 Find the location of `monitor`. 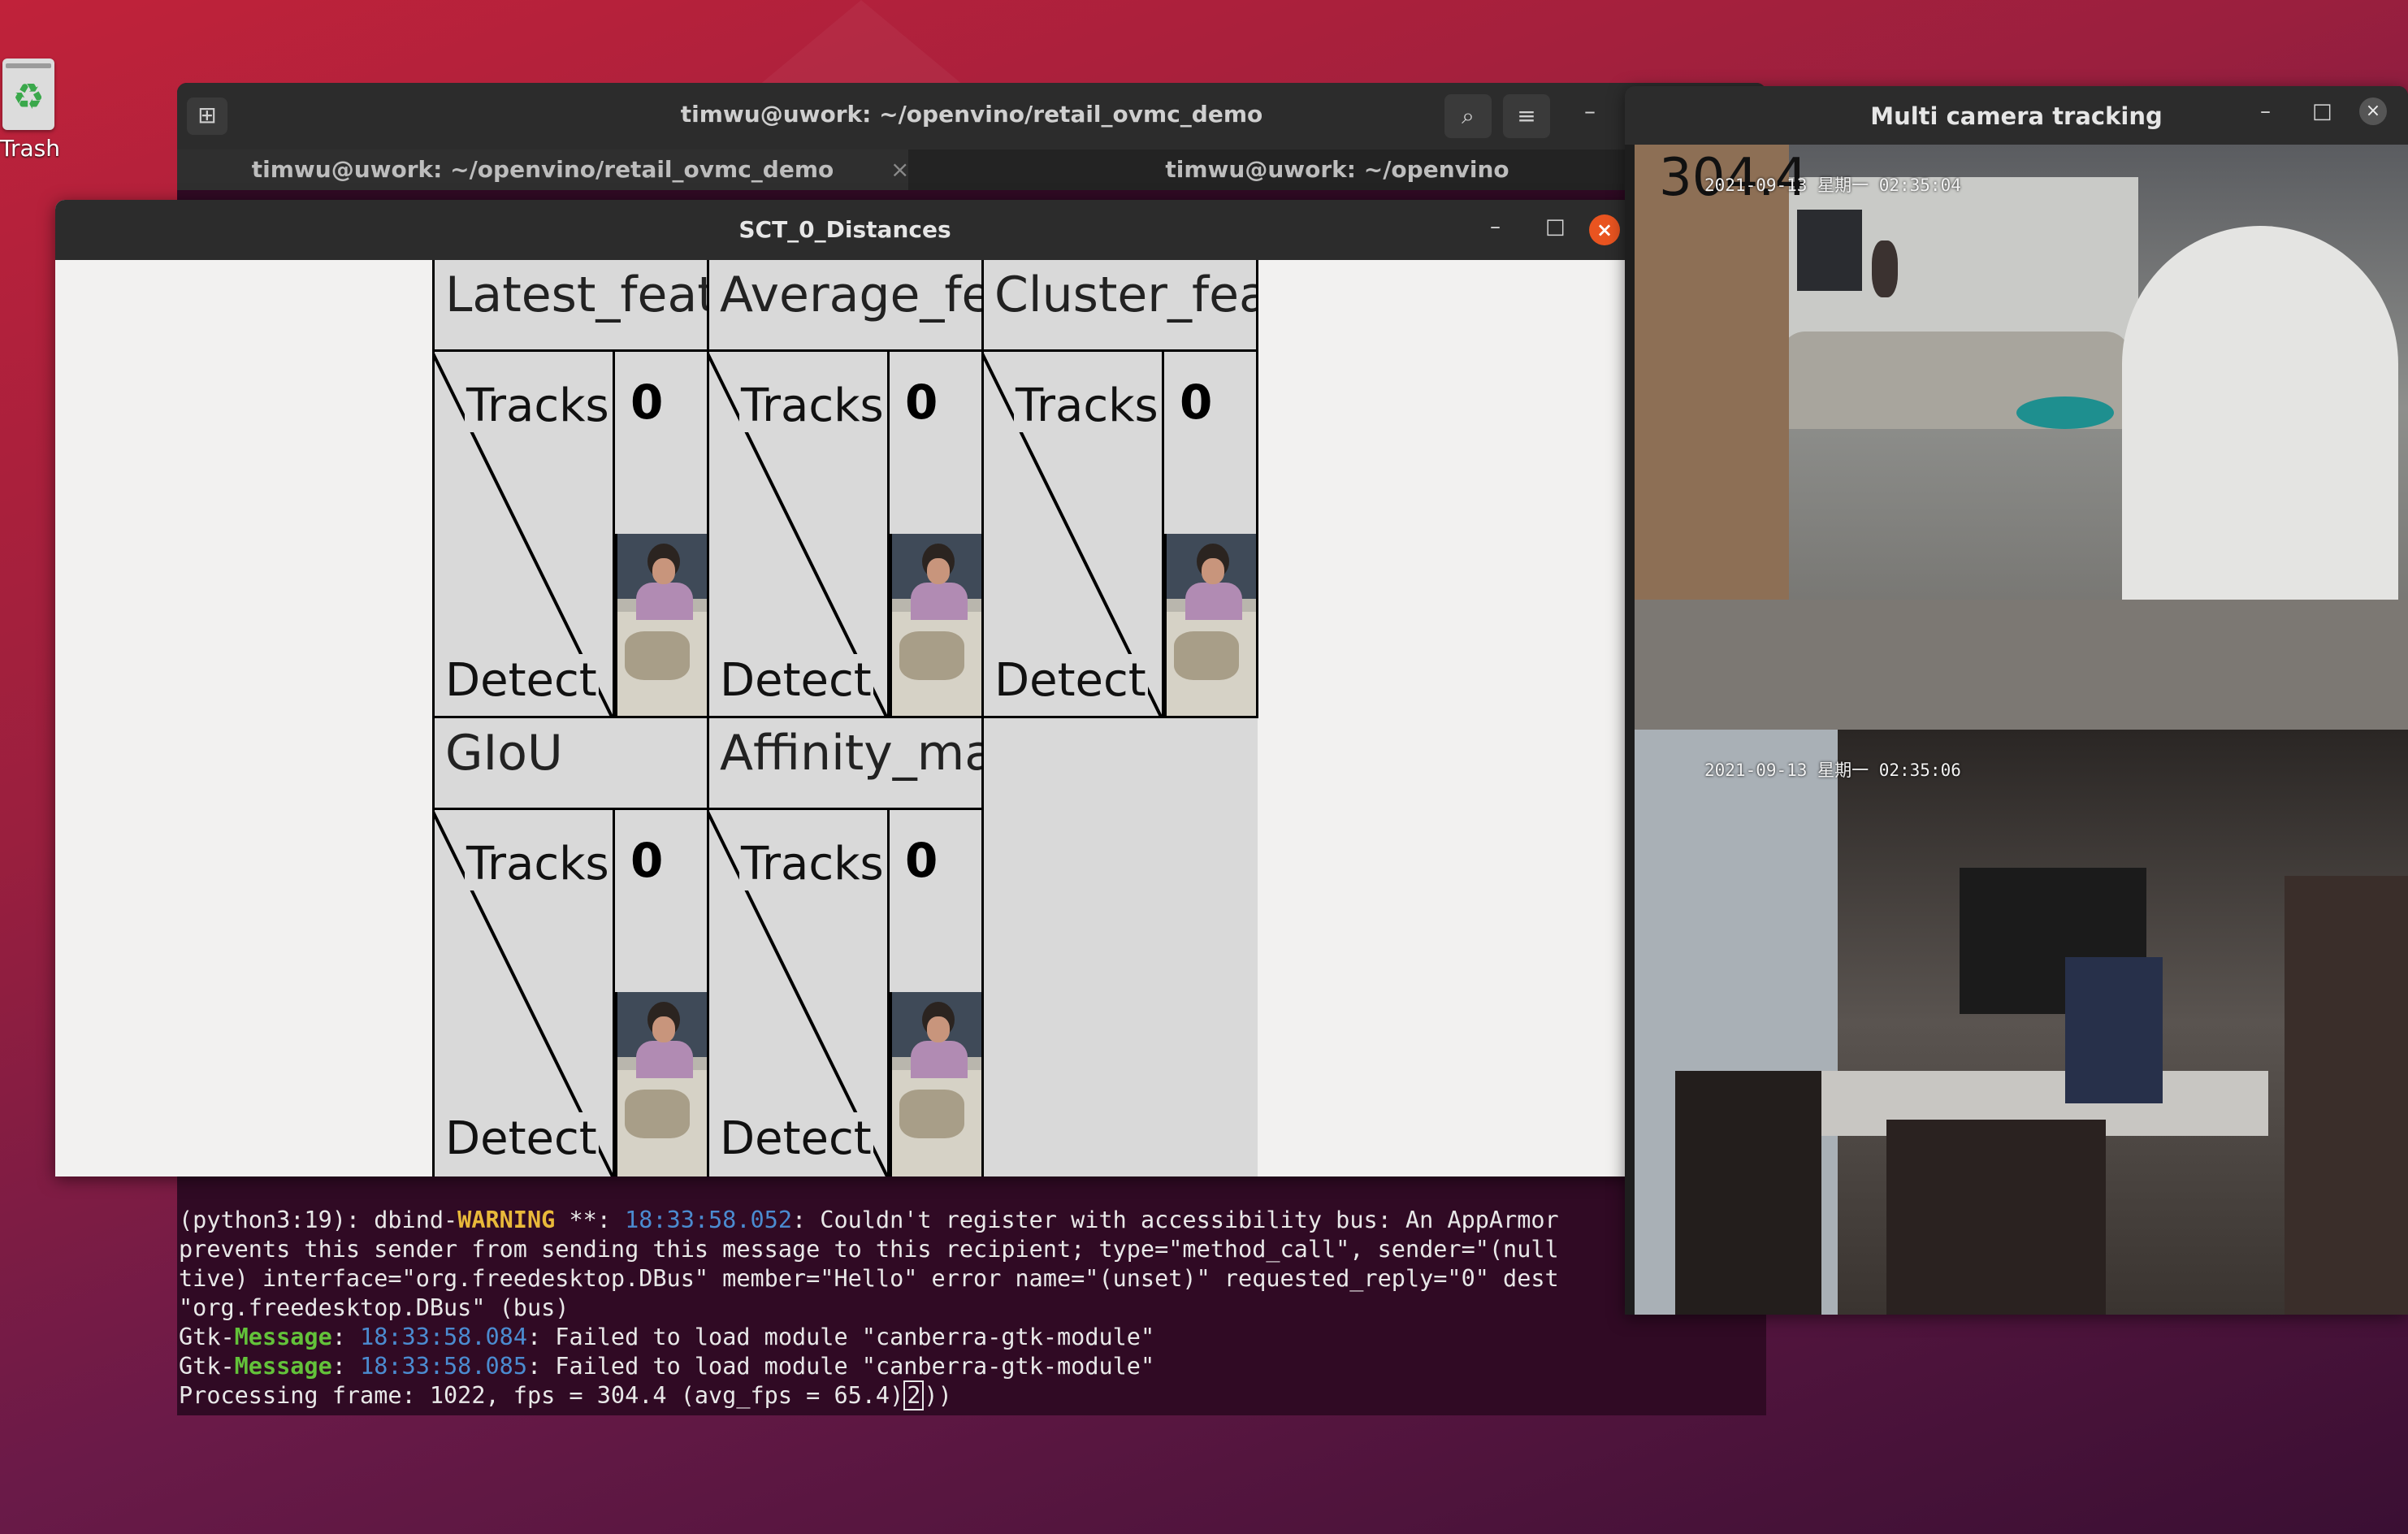

monitor is located at coordinates (1829, 250).